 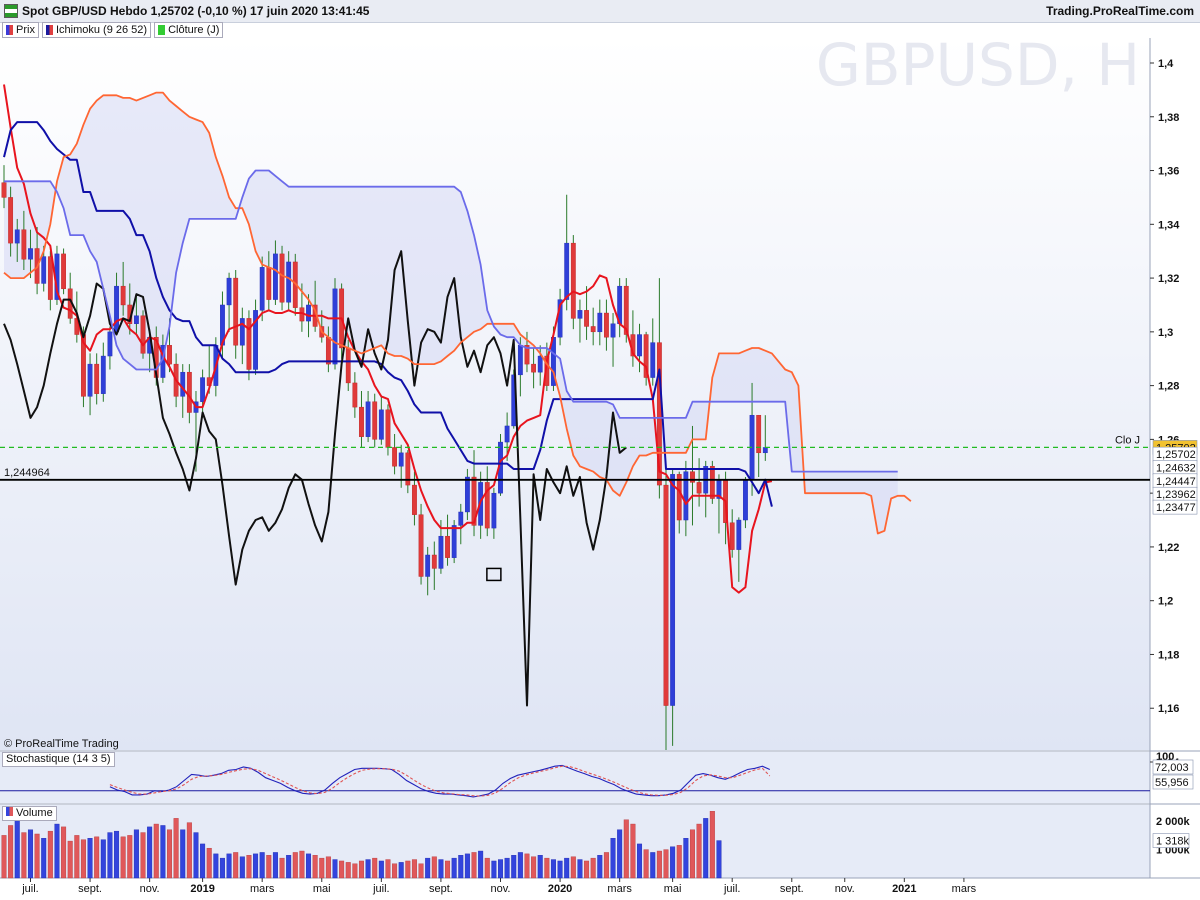 What do you see at coordinates (1127, 440) in the screenshot?
I see `horizontal-line-label: Clo J` at bounding box center [1127, 440].